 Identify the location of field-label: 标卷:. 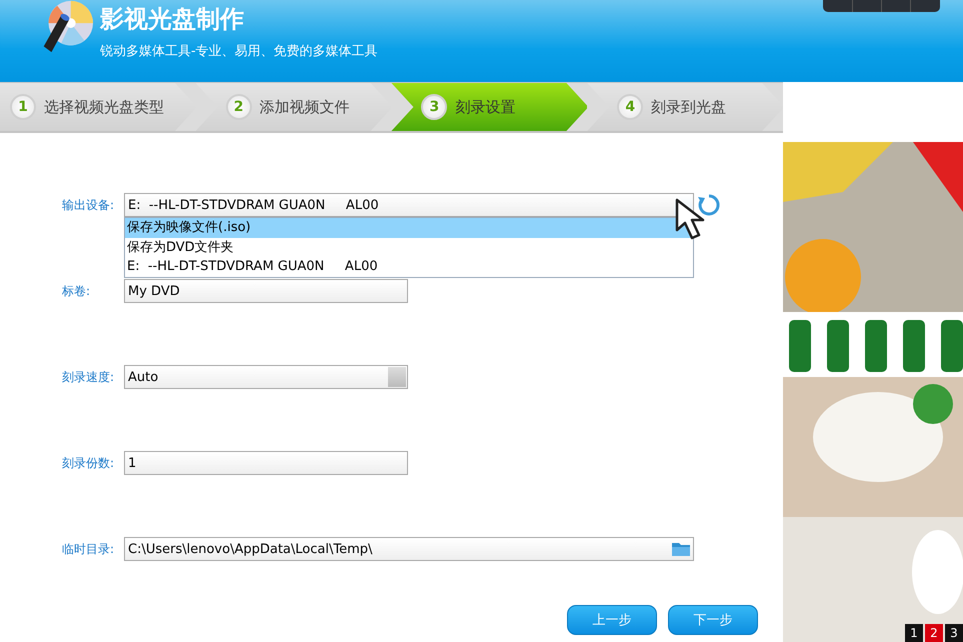
(76, 291).